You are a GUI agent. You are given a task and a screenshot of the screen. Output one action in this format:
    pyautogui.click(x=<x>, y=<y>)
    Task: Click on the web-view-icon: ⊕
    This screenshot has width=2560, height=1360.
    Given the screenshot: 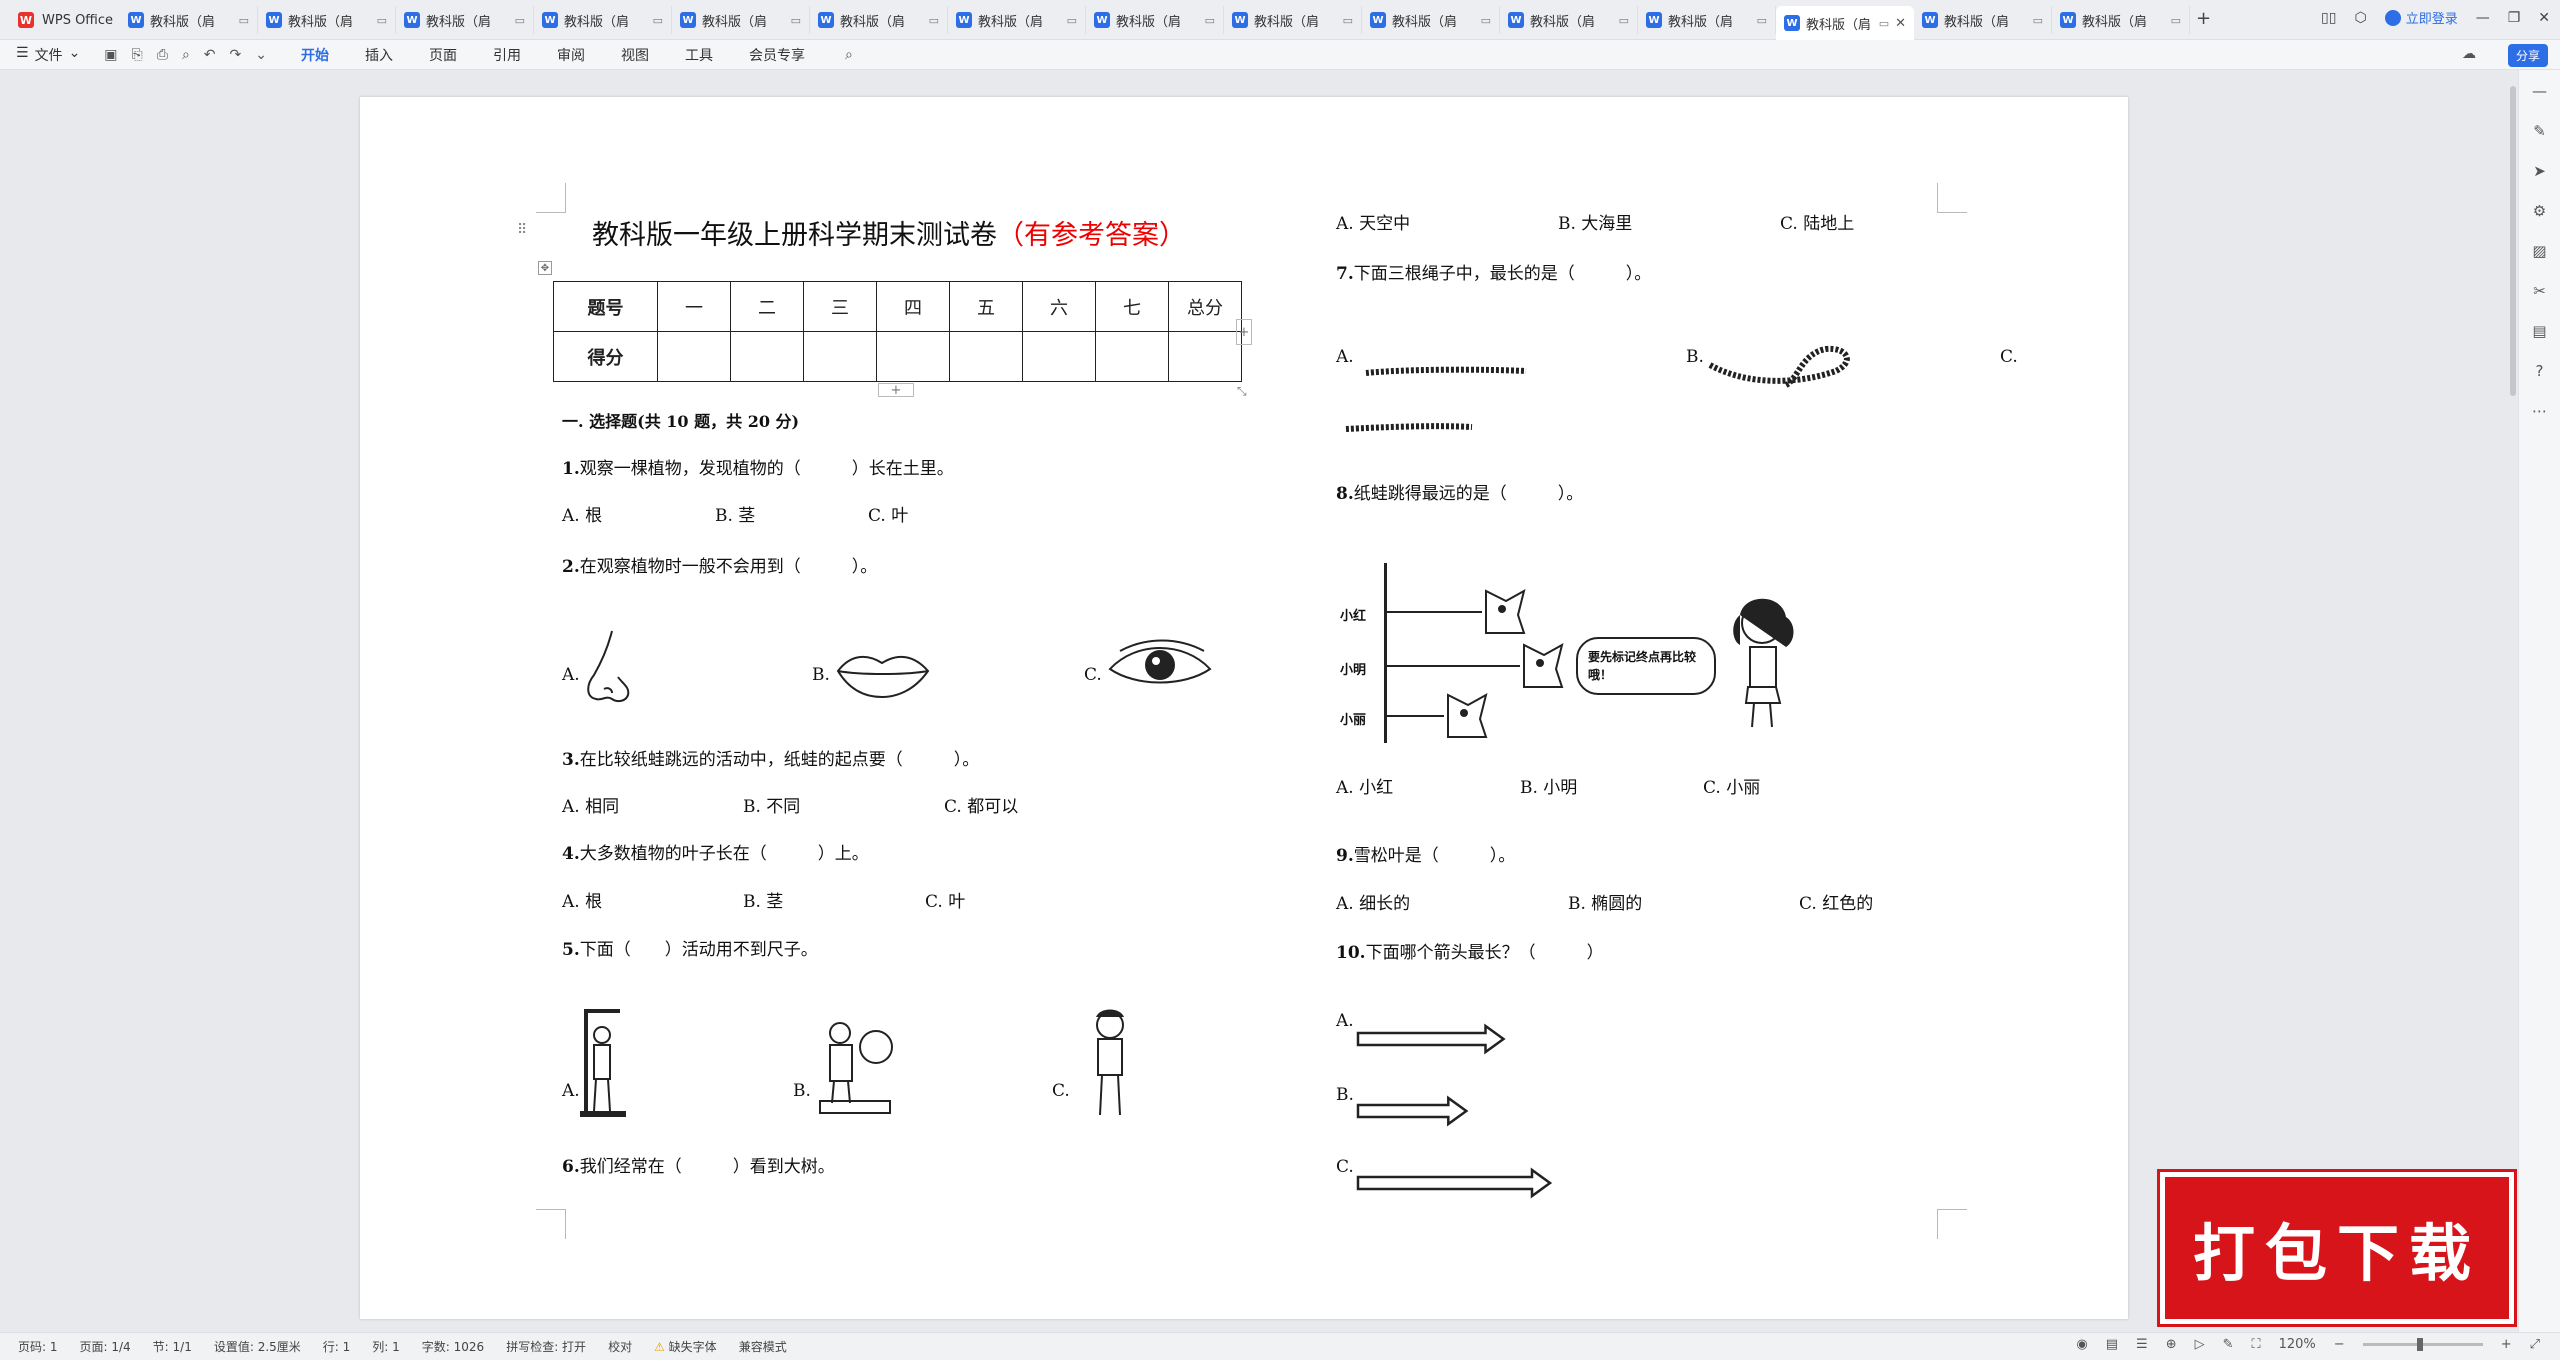 What is the action you would take?
    pyautogui.click(x=2171, y=1344)
    